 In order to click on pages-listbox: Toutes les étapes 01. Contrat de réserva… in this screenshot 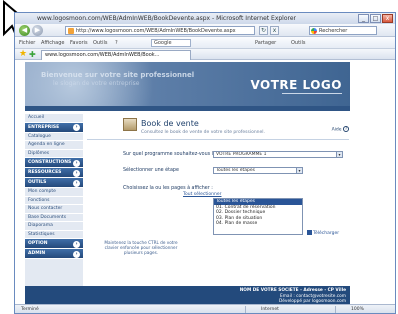, I will do `click(258, 216)`.